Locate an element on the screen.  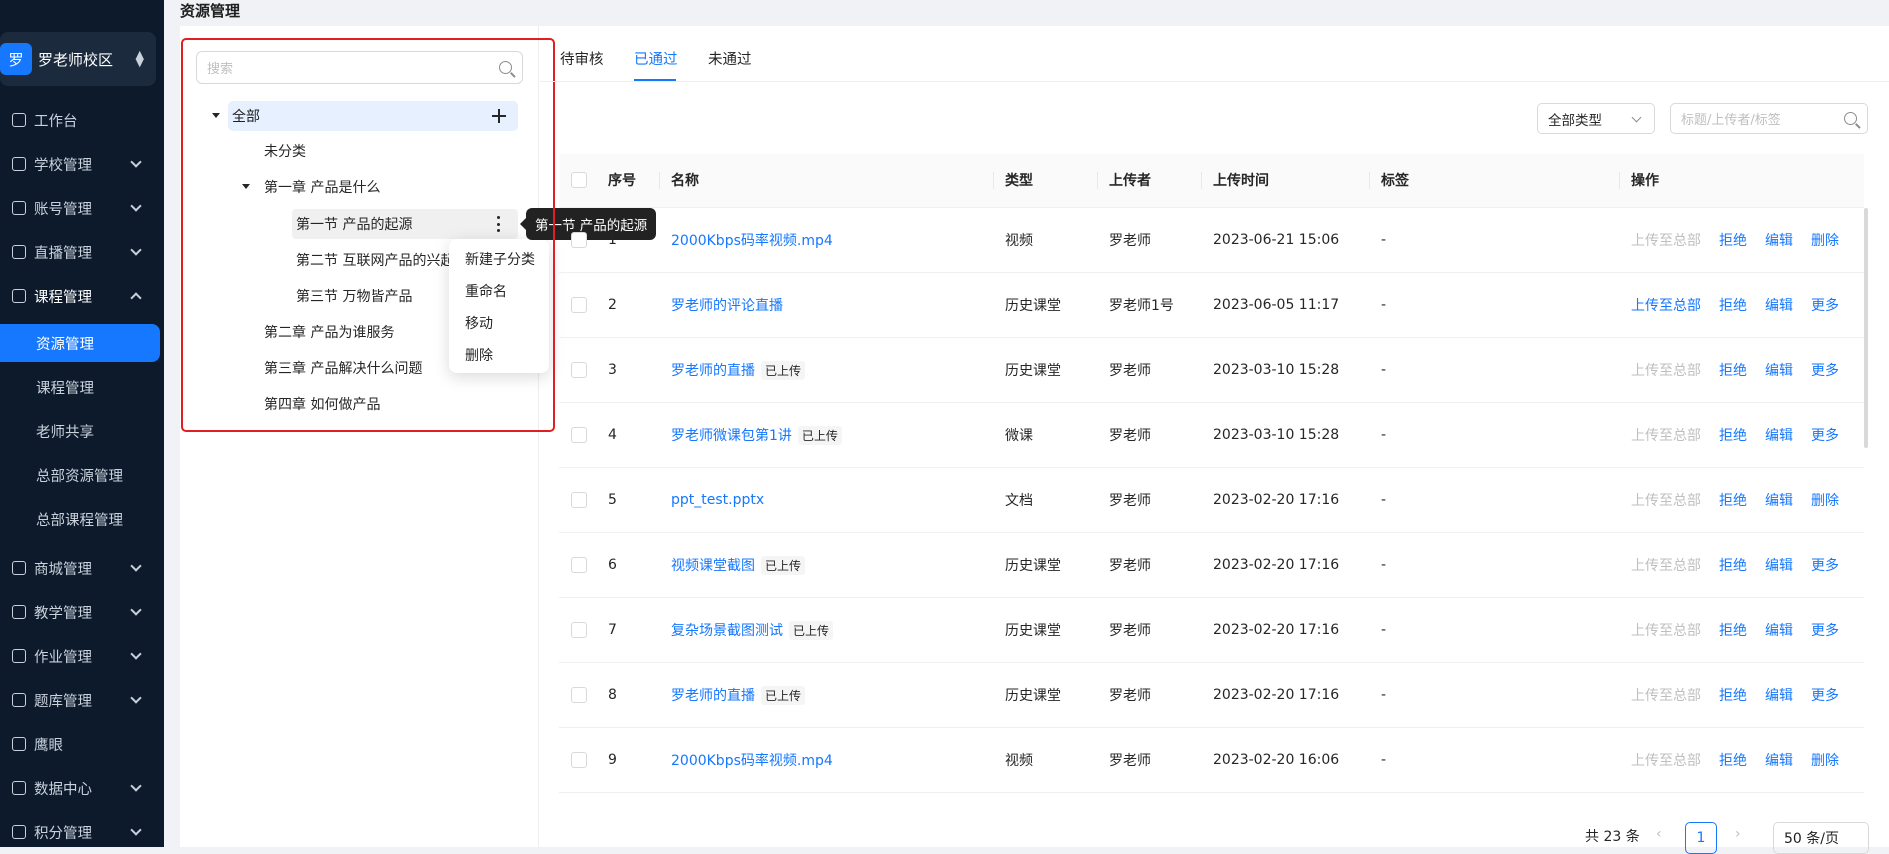
resource-link: ppt_test.pptx is located at coordinates (717, 500).